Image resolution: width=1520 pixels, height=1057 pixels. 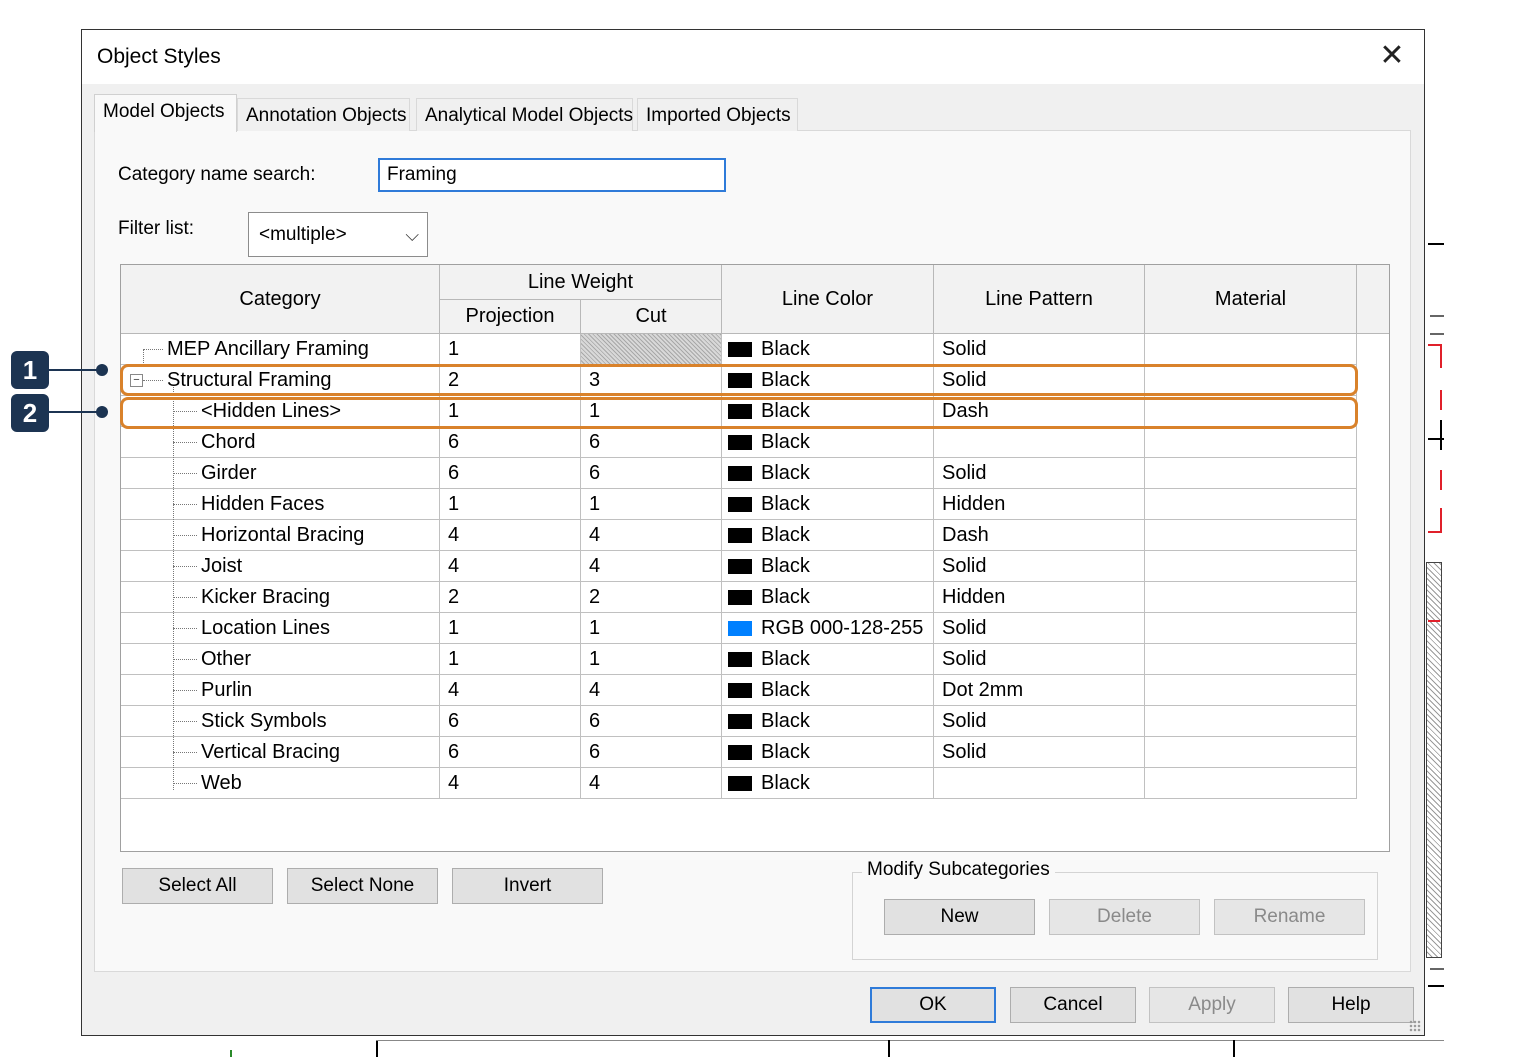 What do you see at coordinates (552, 175) in the screenshot?
I see `category-search-input` at bounding box center [552, 175].